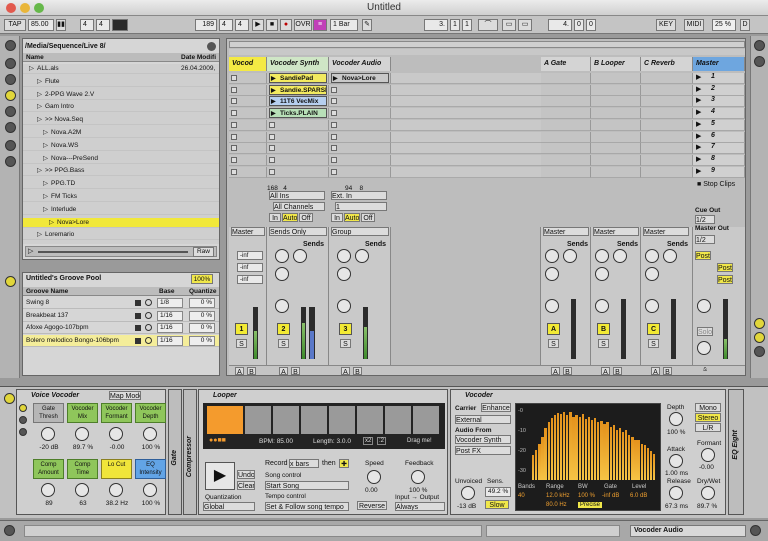 Image resolution: width=768 pixels, height=541 pixels. Describe the element at coordinates (567, 371) in the screenshot. I see `xfade-b-4: B` at that location.